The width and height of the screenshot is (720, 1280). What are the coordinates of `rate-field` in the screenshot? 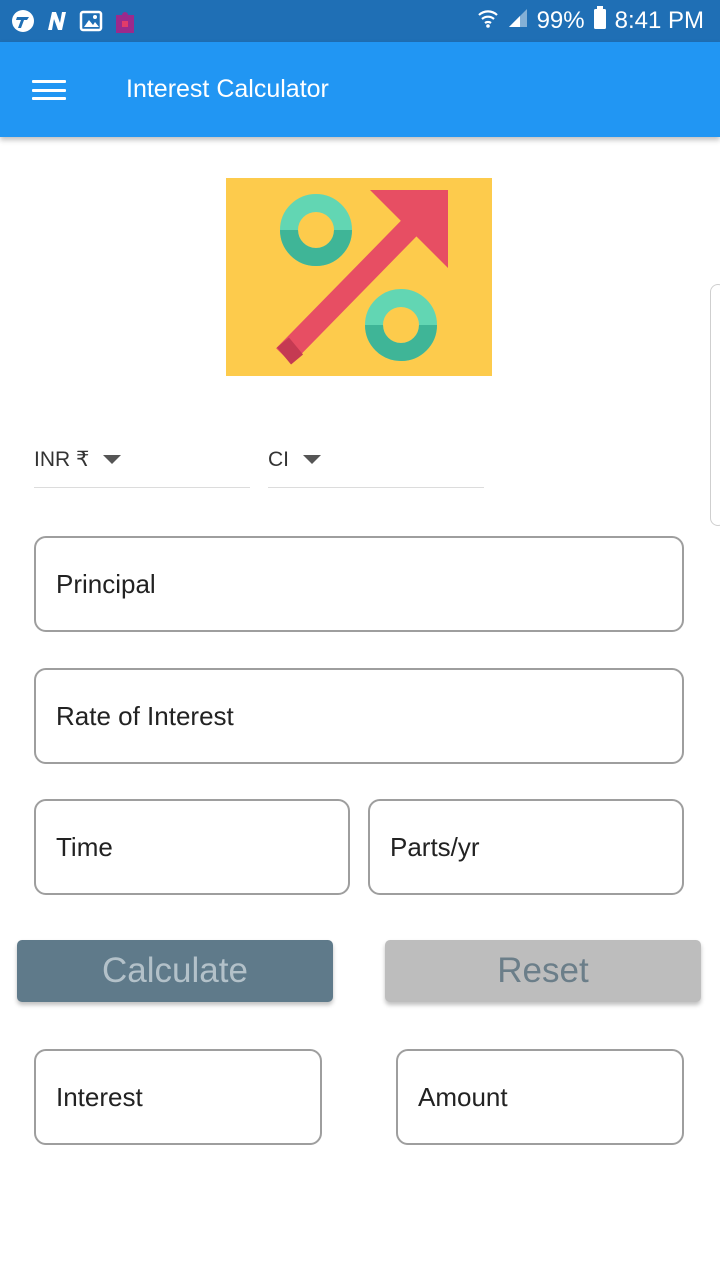 It's located at (359, 716).